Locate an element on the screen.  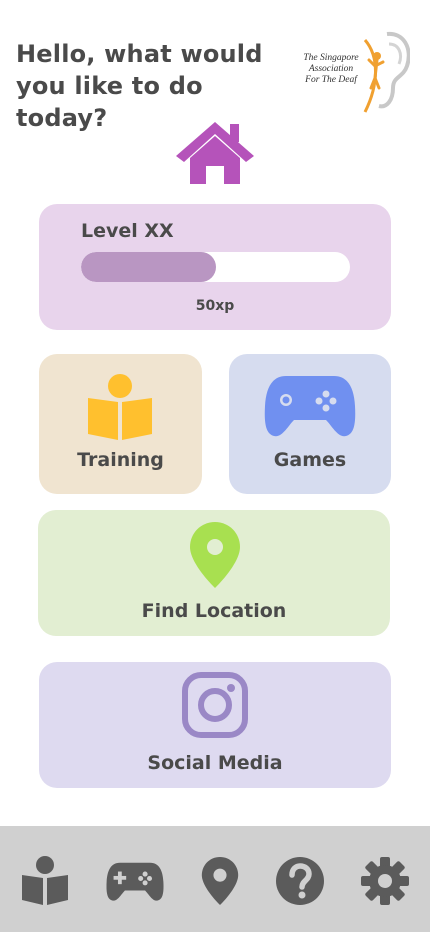
games-tile: Games is located at coordinates (310, 424).